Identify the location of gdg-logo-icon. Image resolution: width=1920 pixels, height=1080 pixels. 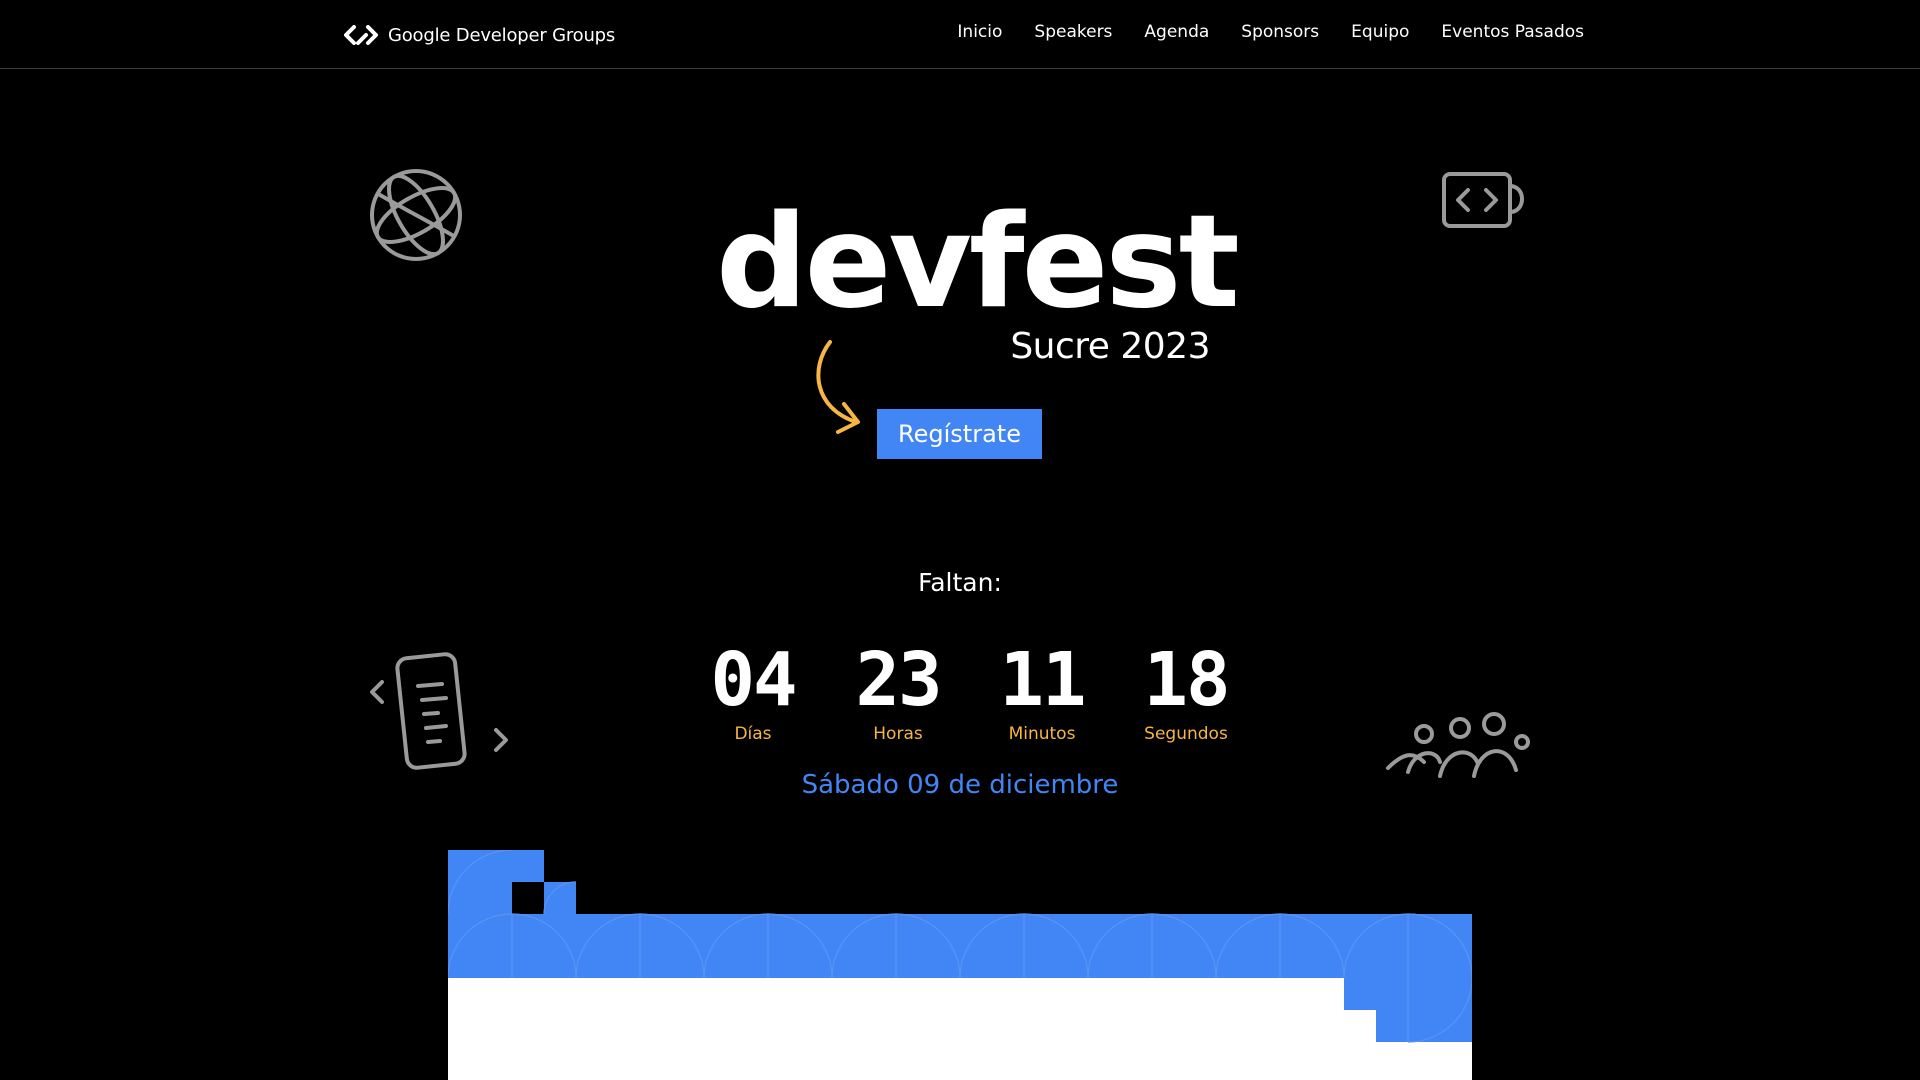
(361, 35).